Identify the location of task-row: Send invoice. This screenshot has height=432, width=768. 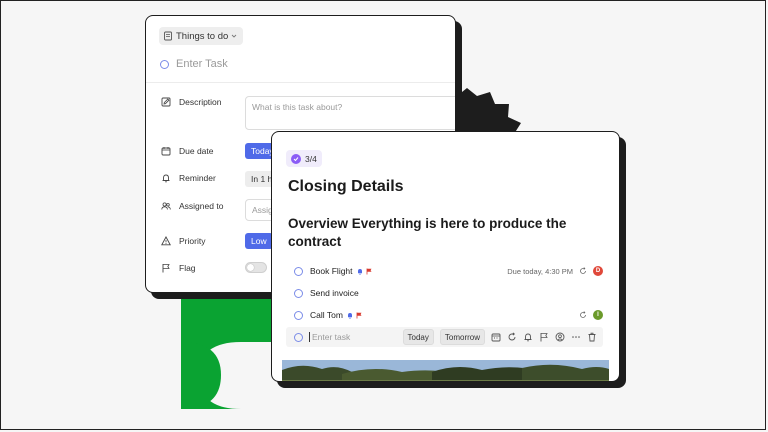
(448, 293).